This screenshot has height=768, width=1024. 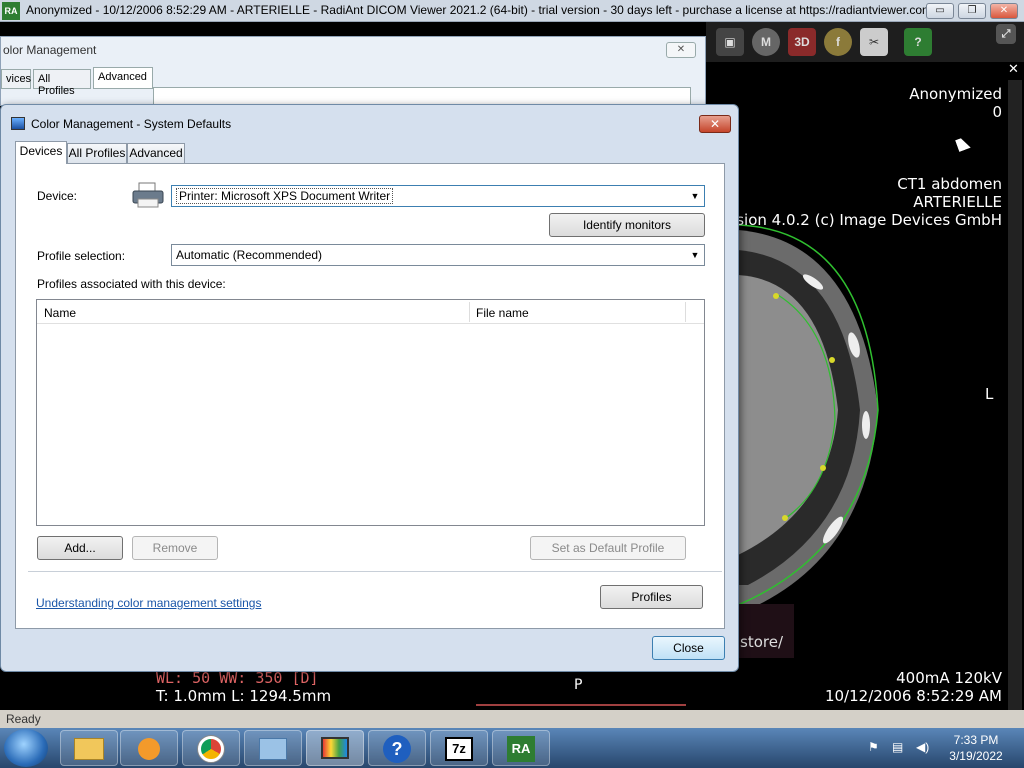 What do you see at coordinates (249, 255) in the screenshot?
I see `profile-selection-value: Automatic (Recommended)` at bounding box center [249, 255].